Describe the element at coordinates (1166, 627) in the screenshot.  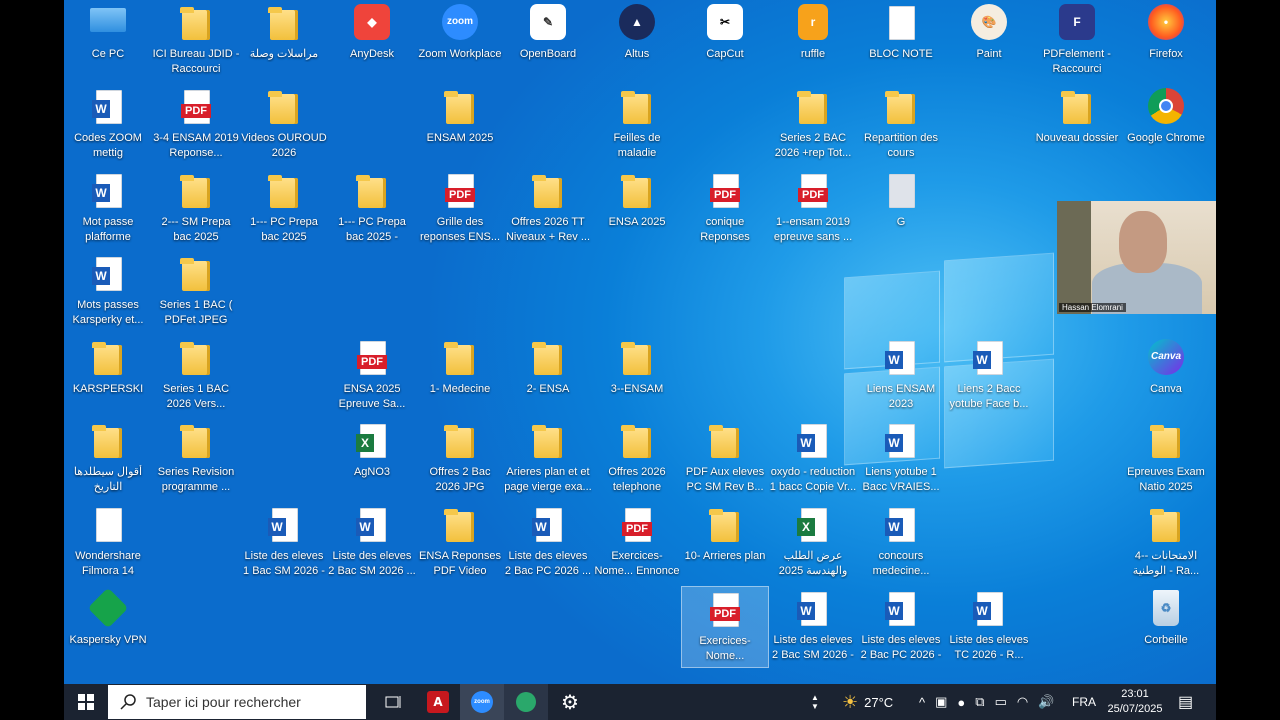
I see `desktop-icon-corbeille: ♻ Corbeille` at that location.